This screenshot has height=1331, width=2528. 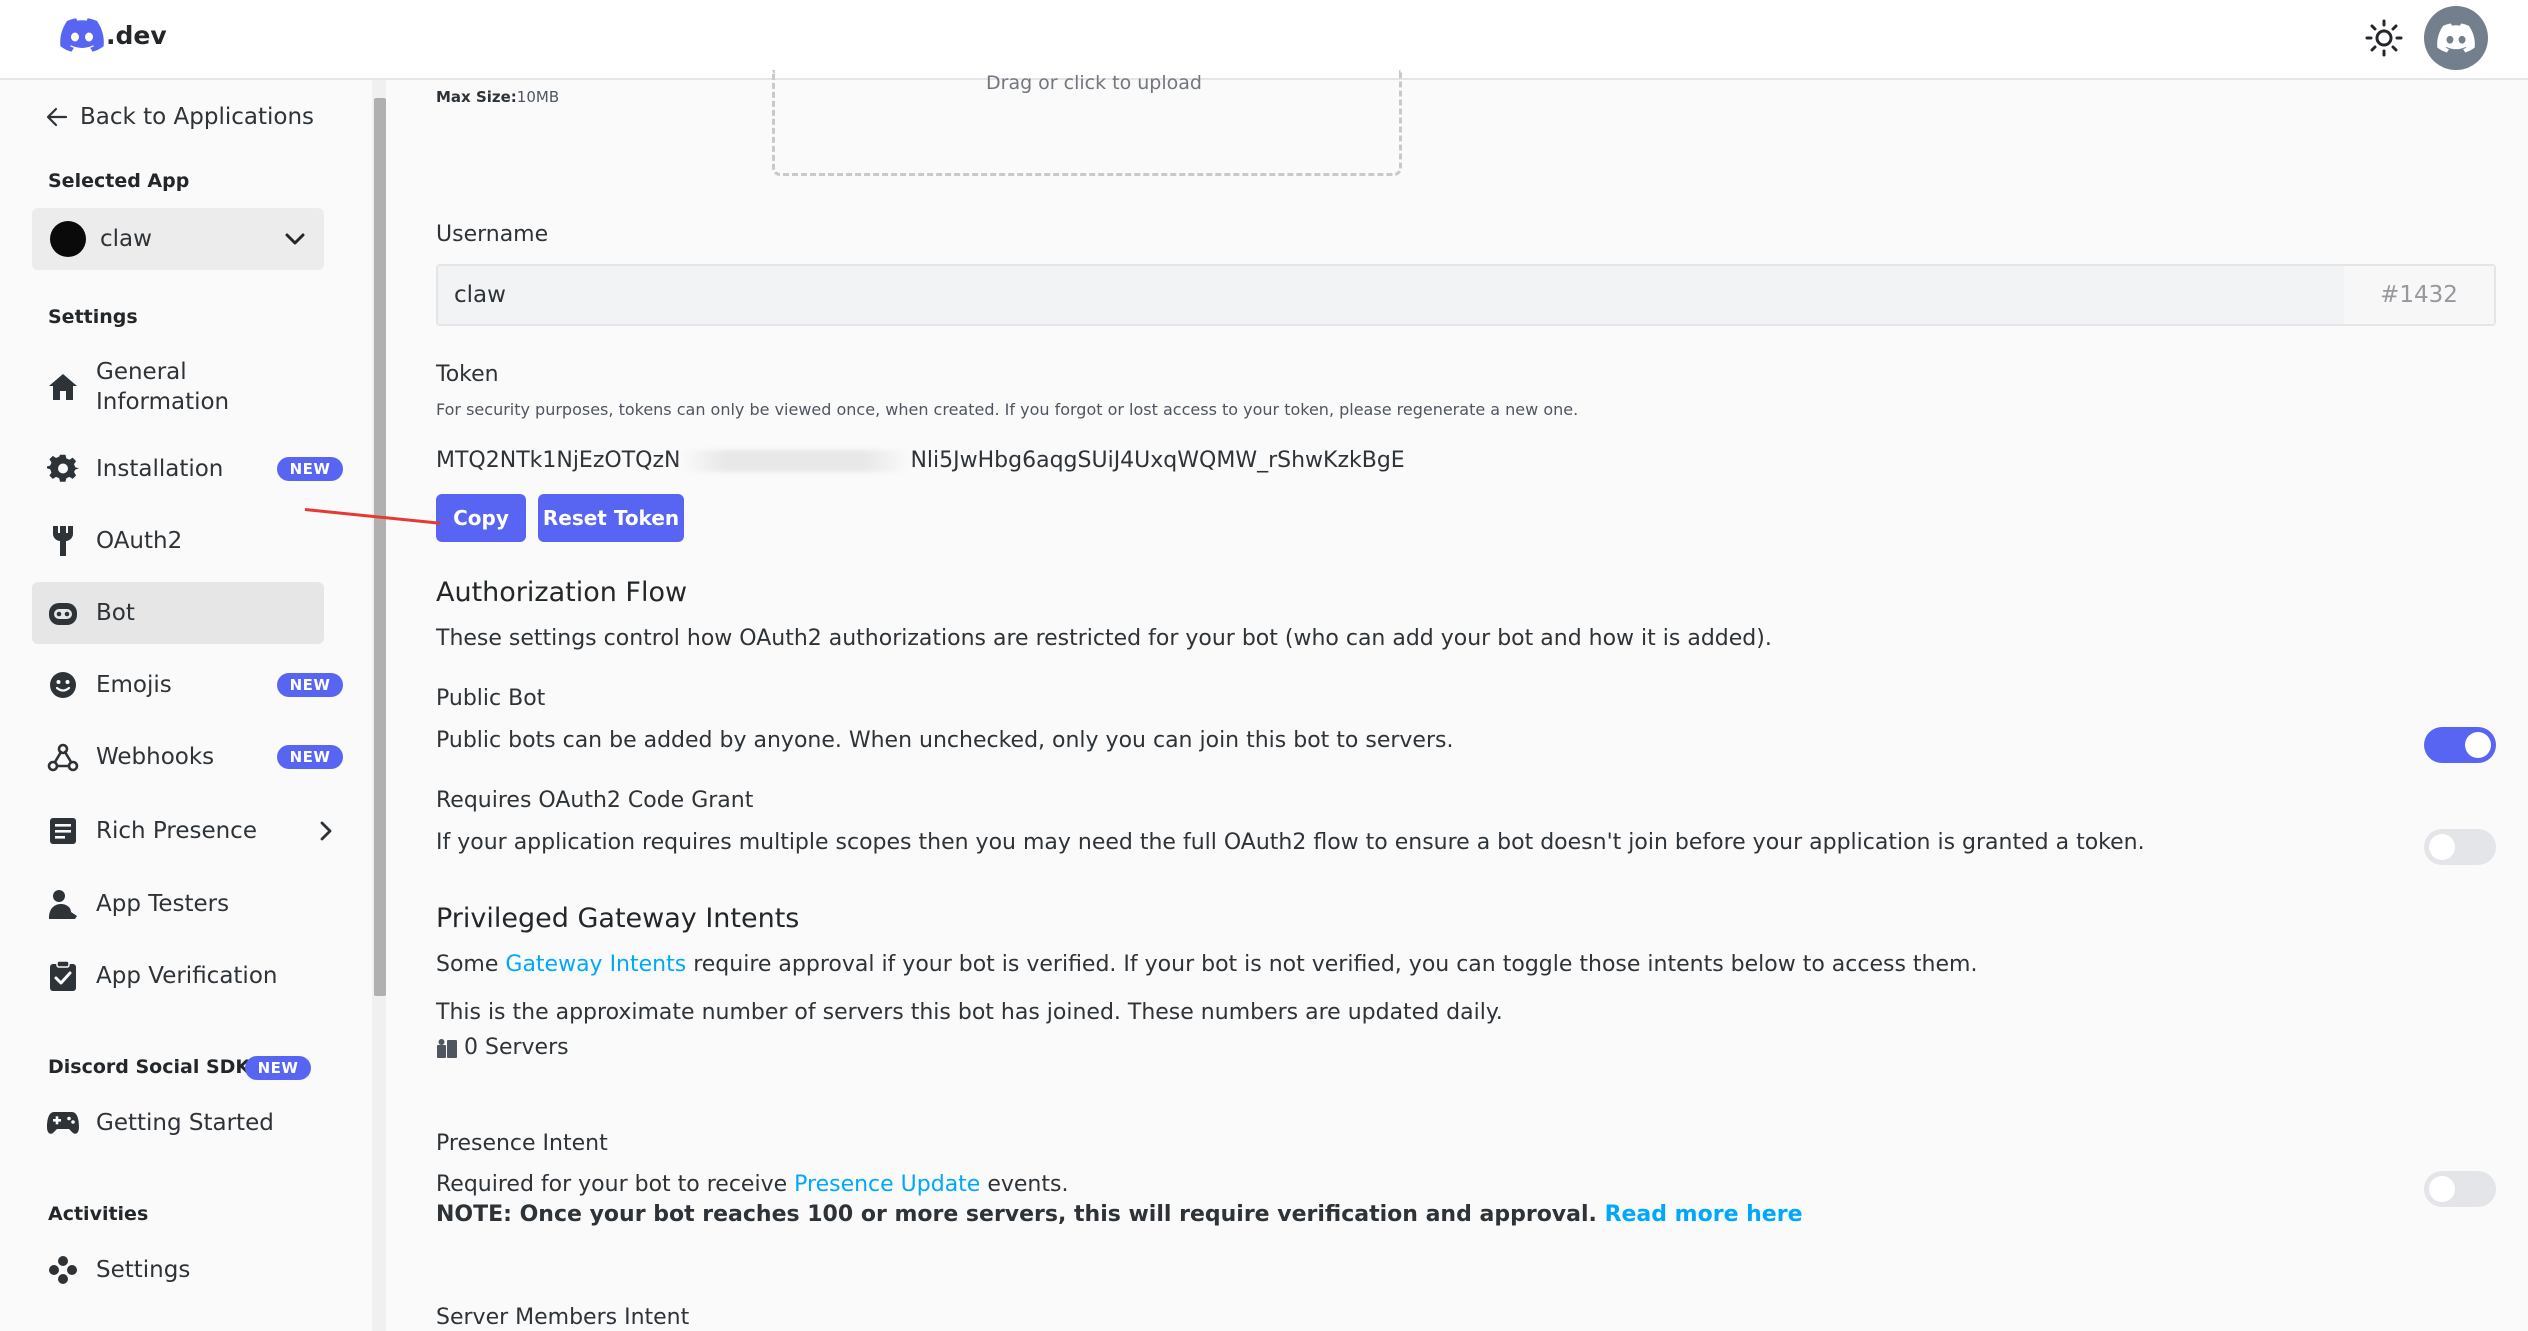 I want to click on discord-avatar-icon, so click(x=2456, y=38).